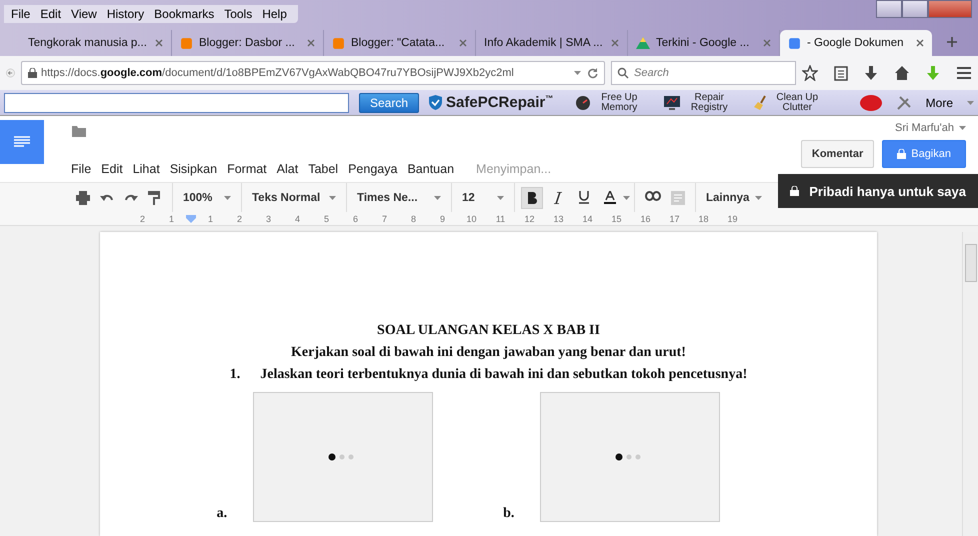 The height and width of the screenshot is (536, 978). What do you see at coordinates (887, 191) in the screenshot?
I see `tooltip-text: Pribadi hanya untuk saya` at bounding box center [887, 191].